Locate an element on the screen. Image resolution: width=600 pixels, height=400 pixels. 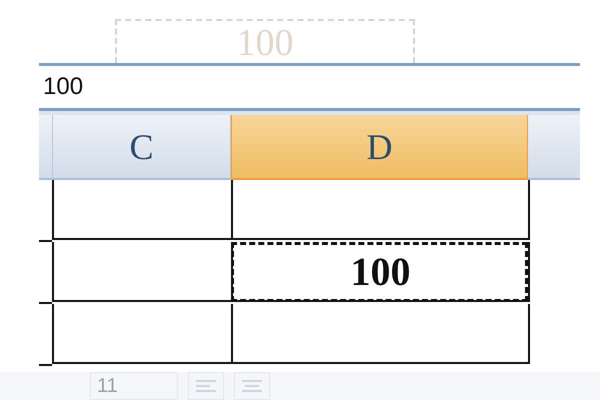
align-center-icon is located at coordinates (252, 386).